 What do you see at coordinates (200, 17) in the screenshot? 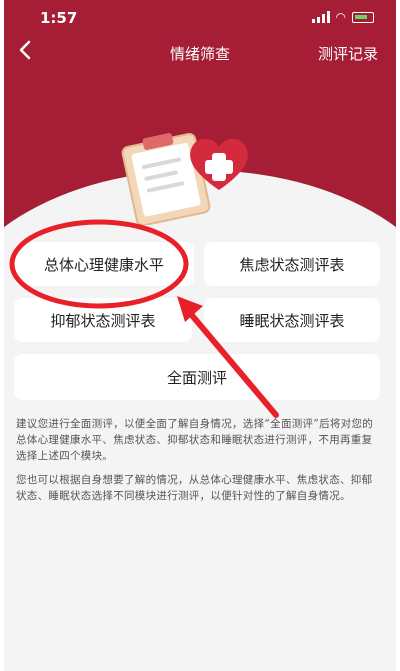
I see `status-bar: 1:57 ◠` at bounding box center [200, 17].